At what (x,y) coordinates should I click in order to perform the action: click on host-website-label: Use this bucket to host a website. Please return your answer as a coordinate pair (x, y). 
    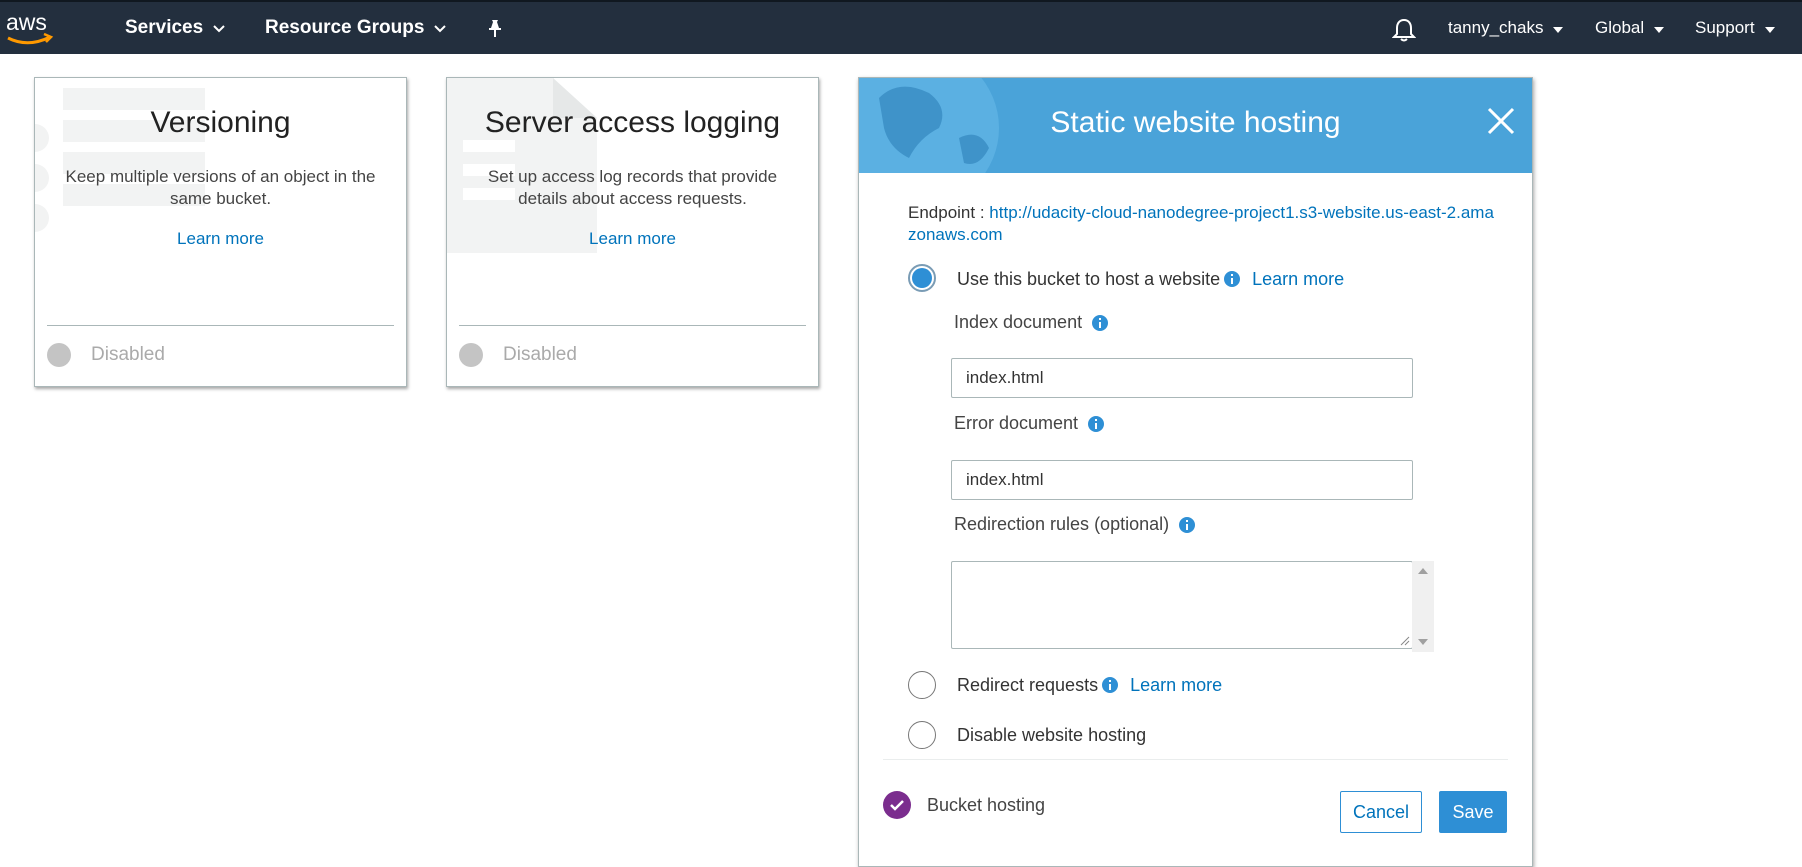
    Looking at the image, I should click on (1089, 278).